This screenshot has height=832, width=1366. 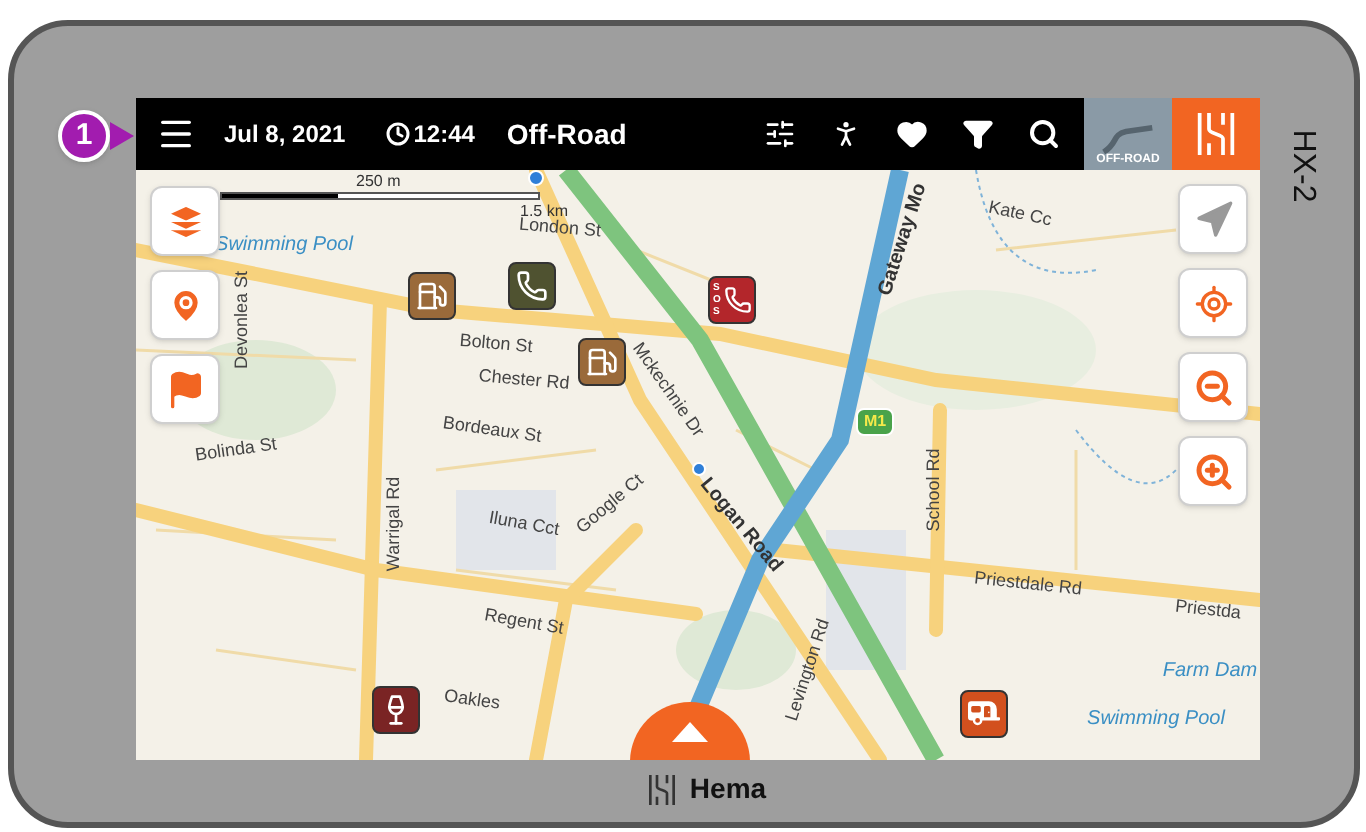 I want to click on time-text: 12:44, so click(x=444, y=135).